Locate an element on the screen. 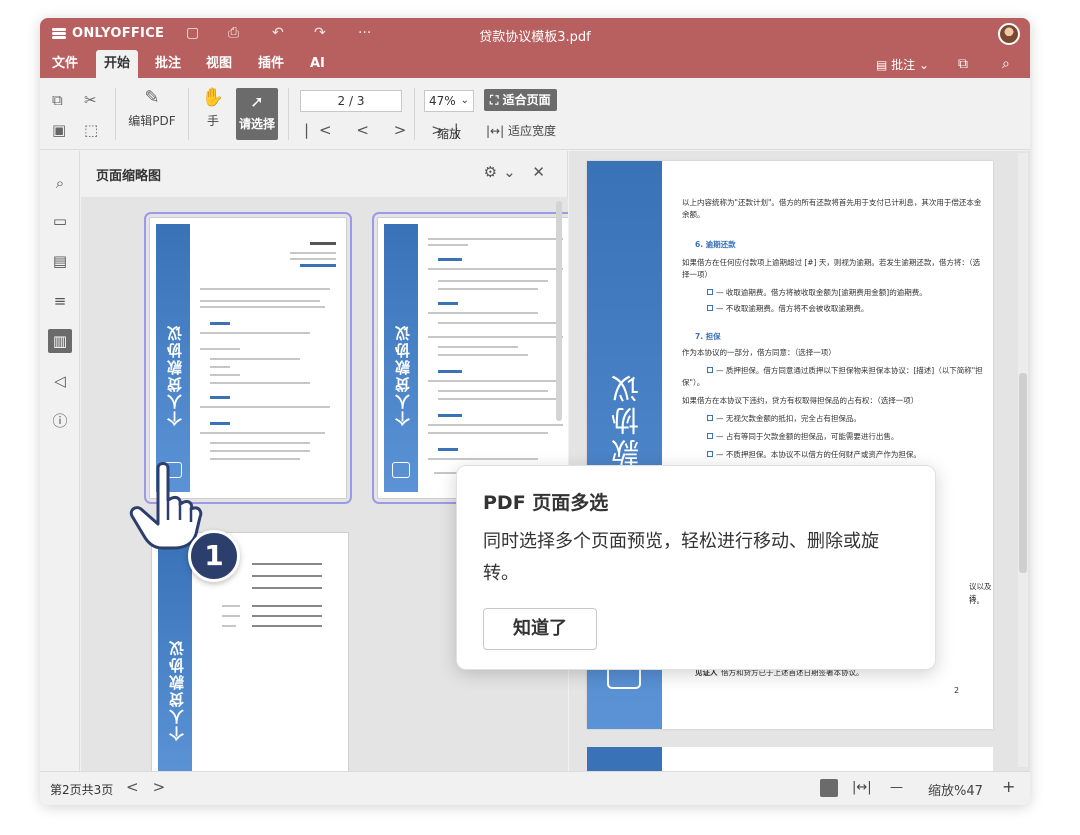 This screenshot has height=835, width=1080. fit-width-button: |↔| 适应宽度 is located at coordinates (521, 130).